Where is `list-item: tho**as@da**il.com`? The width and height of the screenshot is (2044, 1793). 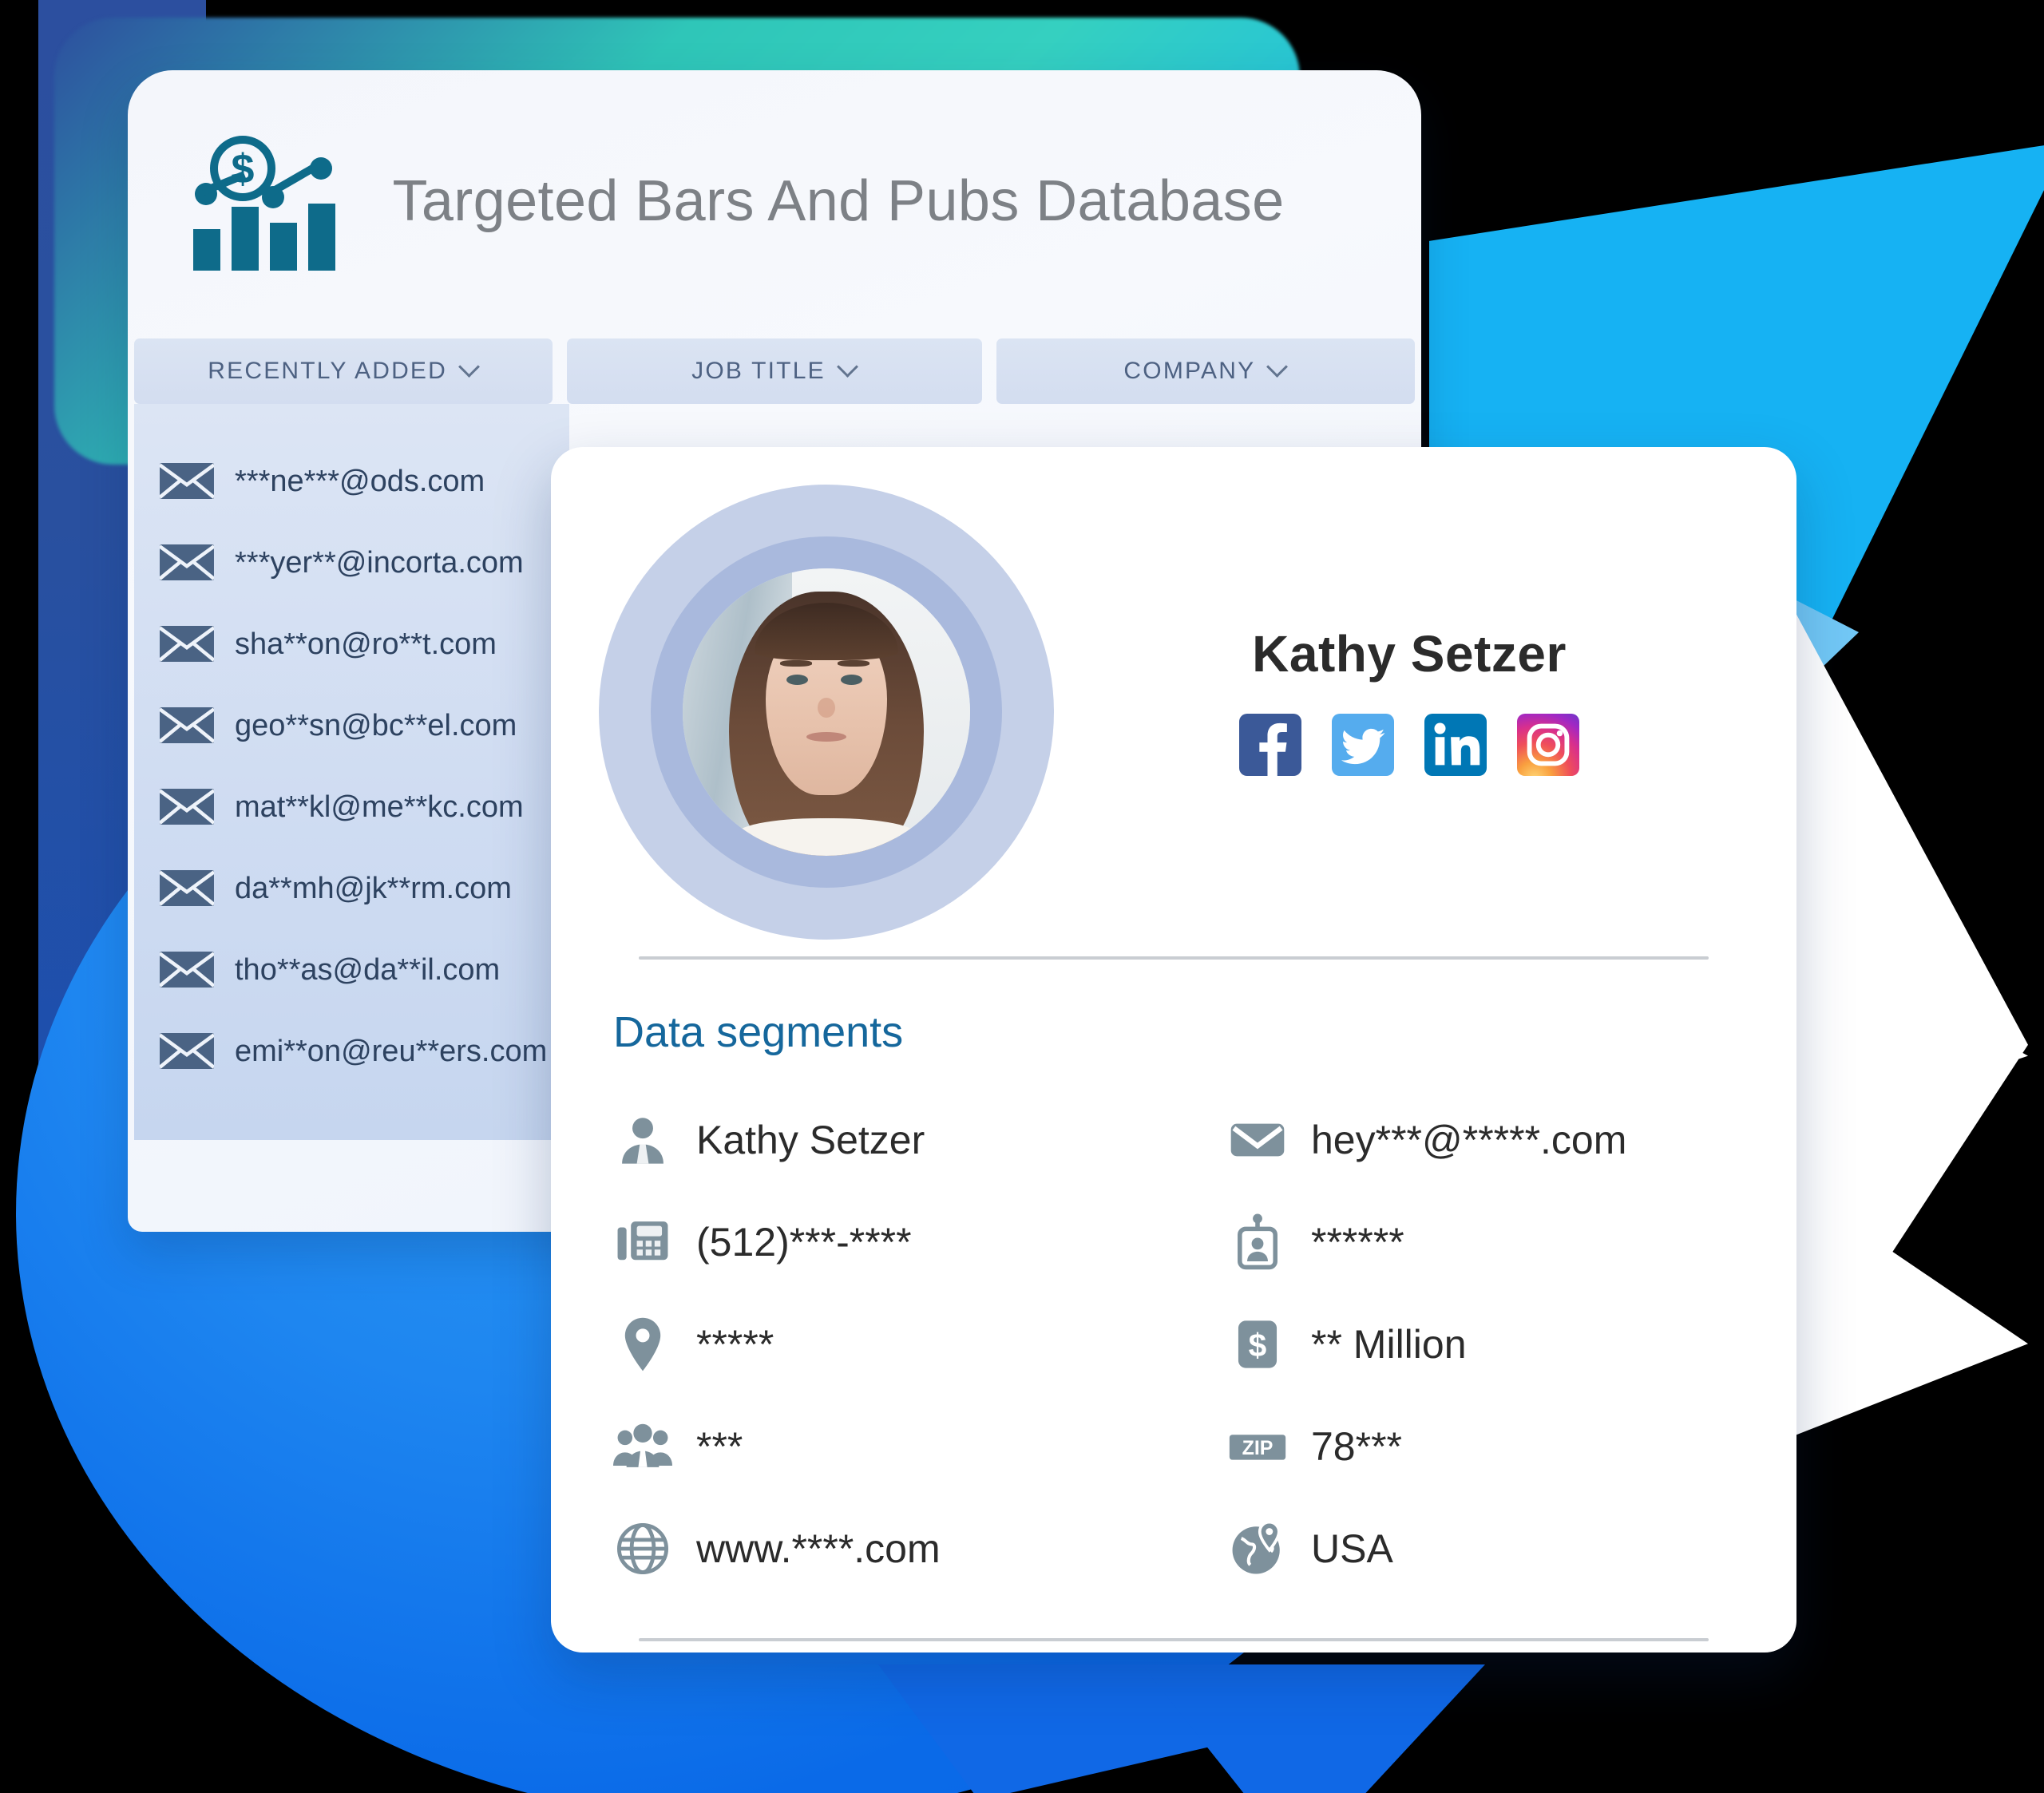
list-item: tho**as@da**il.com is located at coordinates (351, 970).